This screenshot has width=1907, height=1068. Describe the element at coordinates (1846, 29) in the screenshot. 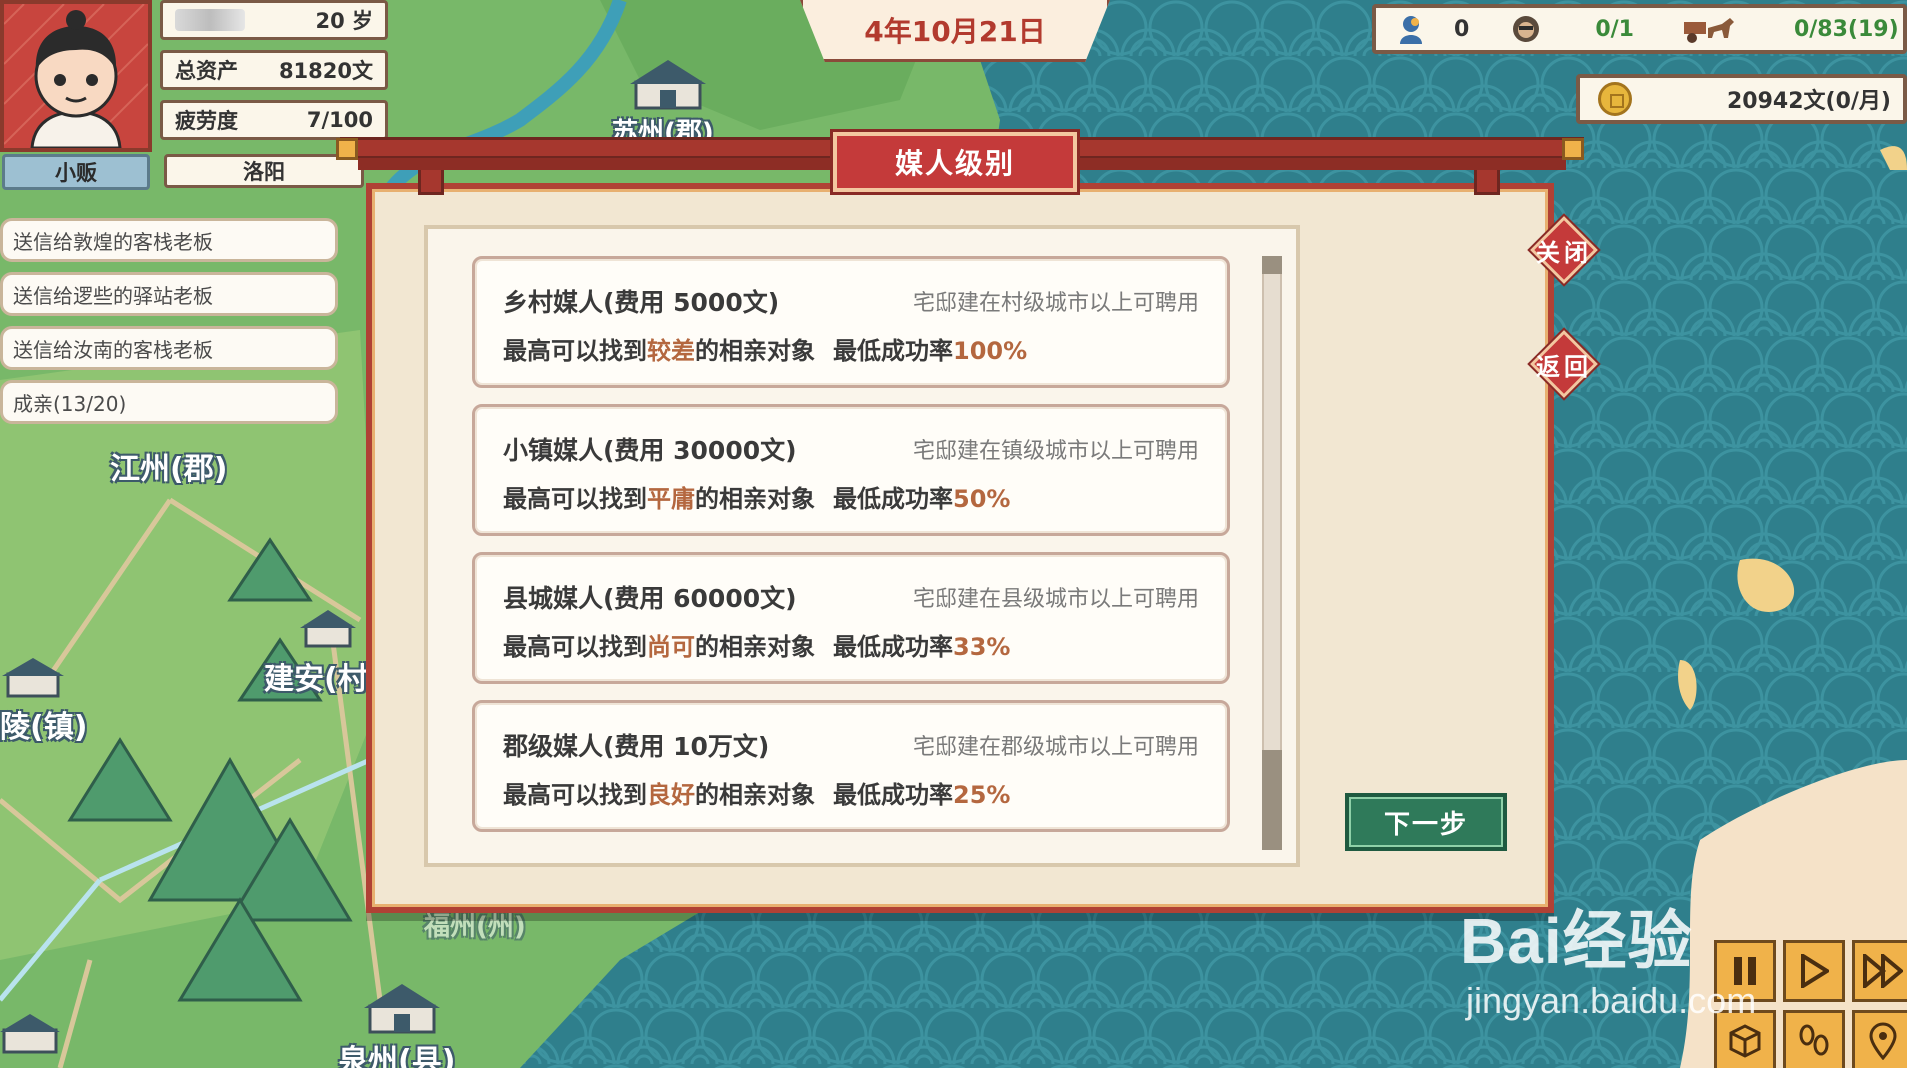

I see `cargo-capacity: 0/83(19)` at that location.